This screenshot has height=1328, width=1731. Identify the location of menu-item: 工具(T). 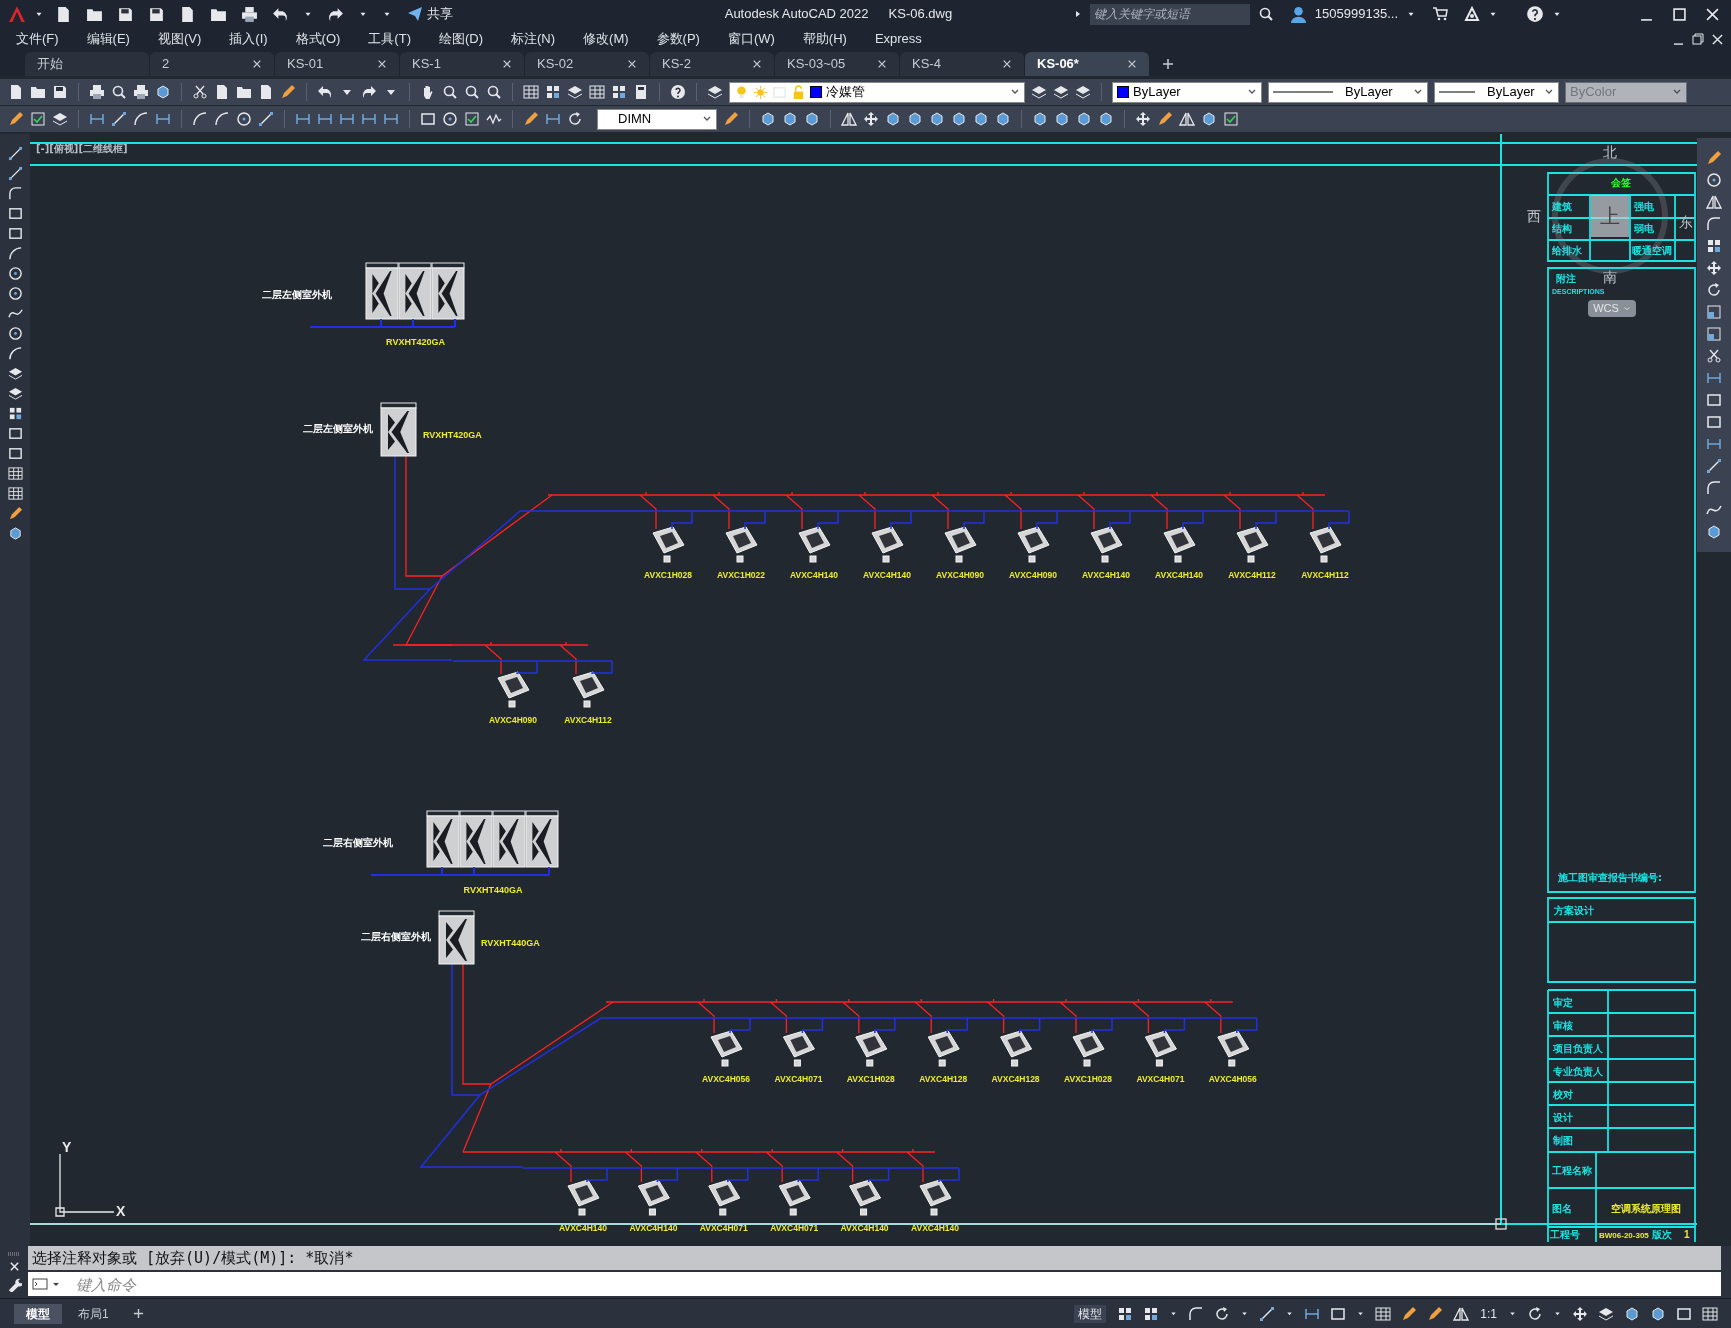
(389, 39).